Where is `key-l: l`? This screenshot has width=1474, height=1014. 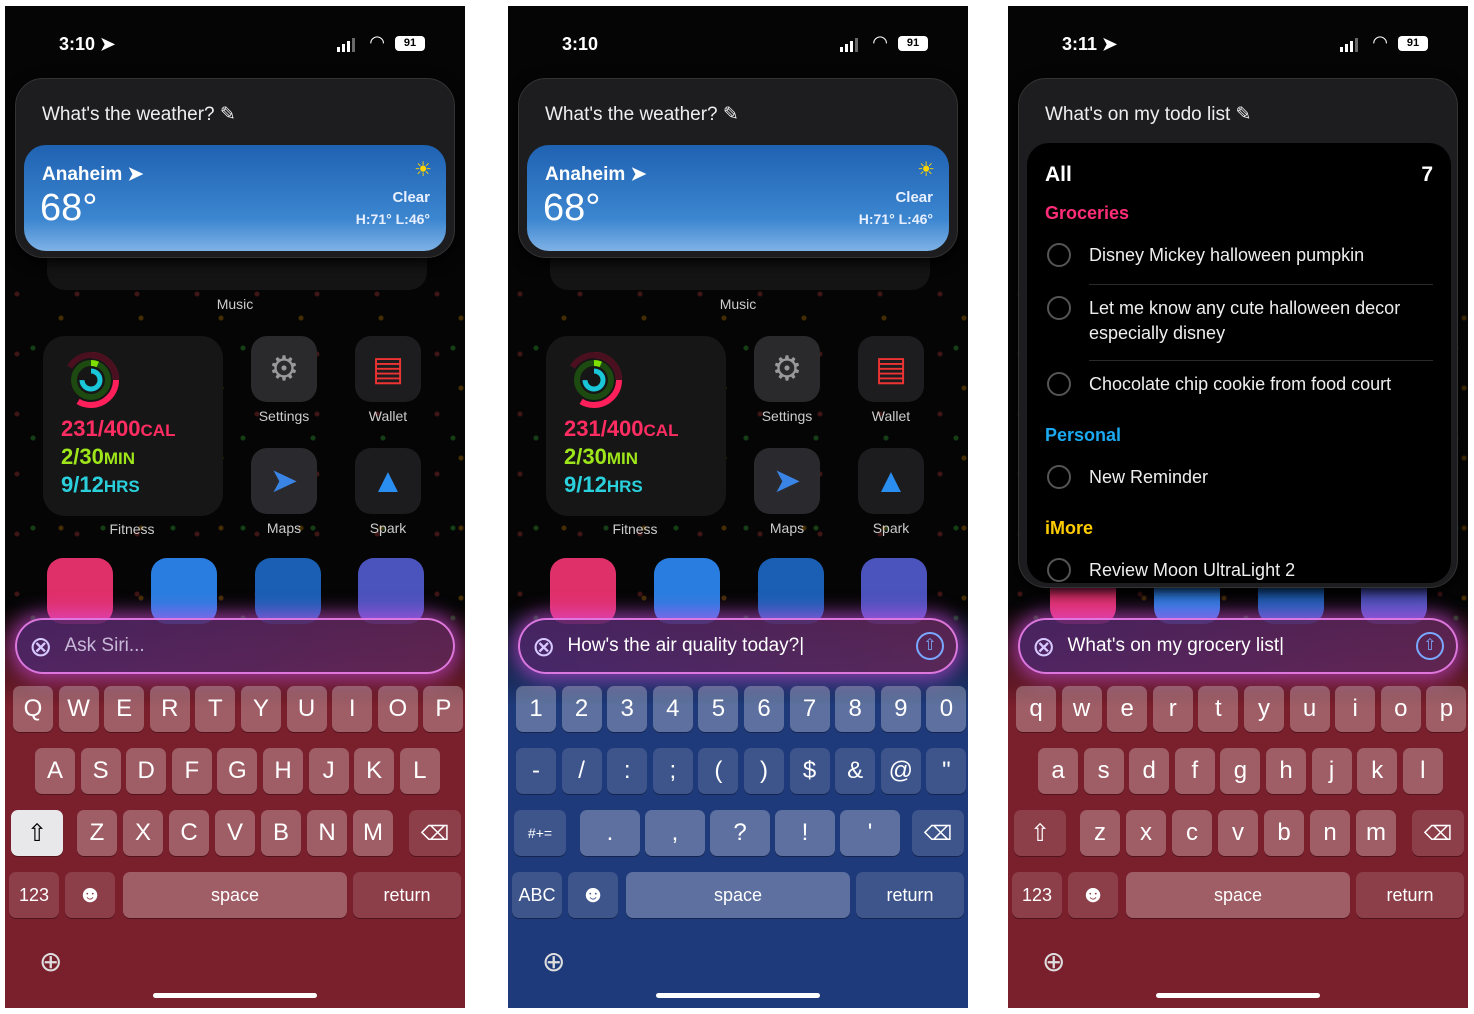
key-l: l is located at coordinates (1422, 771).